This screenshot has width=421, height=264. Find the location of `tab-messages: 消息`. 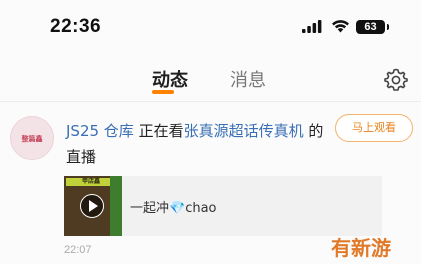

tab-messages: 消息 is located at coordinates (248, 79).